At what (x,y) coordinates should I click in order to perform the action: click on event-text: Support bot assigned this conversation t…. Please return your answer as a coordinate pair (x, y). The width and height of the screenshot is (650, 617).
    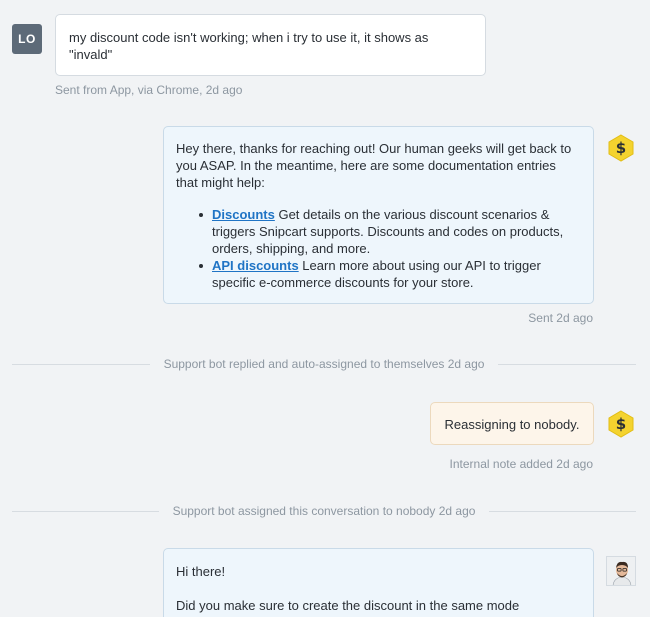
    Looking at the image, I should click on (324, 511).